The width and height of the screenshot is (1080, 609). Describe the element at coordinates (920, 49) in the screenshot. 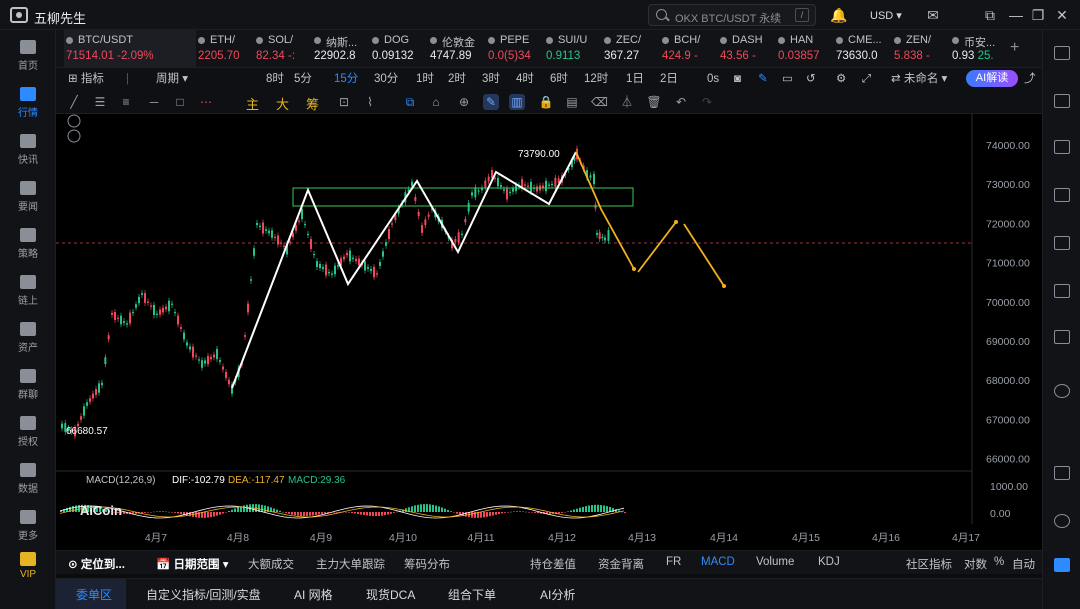

I see `ticker-item: ZEN/5.838 -` at that location.